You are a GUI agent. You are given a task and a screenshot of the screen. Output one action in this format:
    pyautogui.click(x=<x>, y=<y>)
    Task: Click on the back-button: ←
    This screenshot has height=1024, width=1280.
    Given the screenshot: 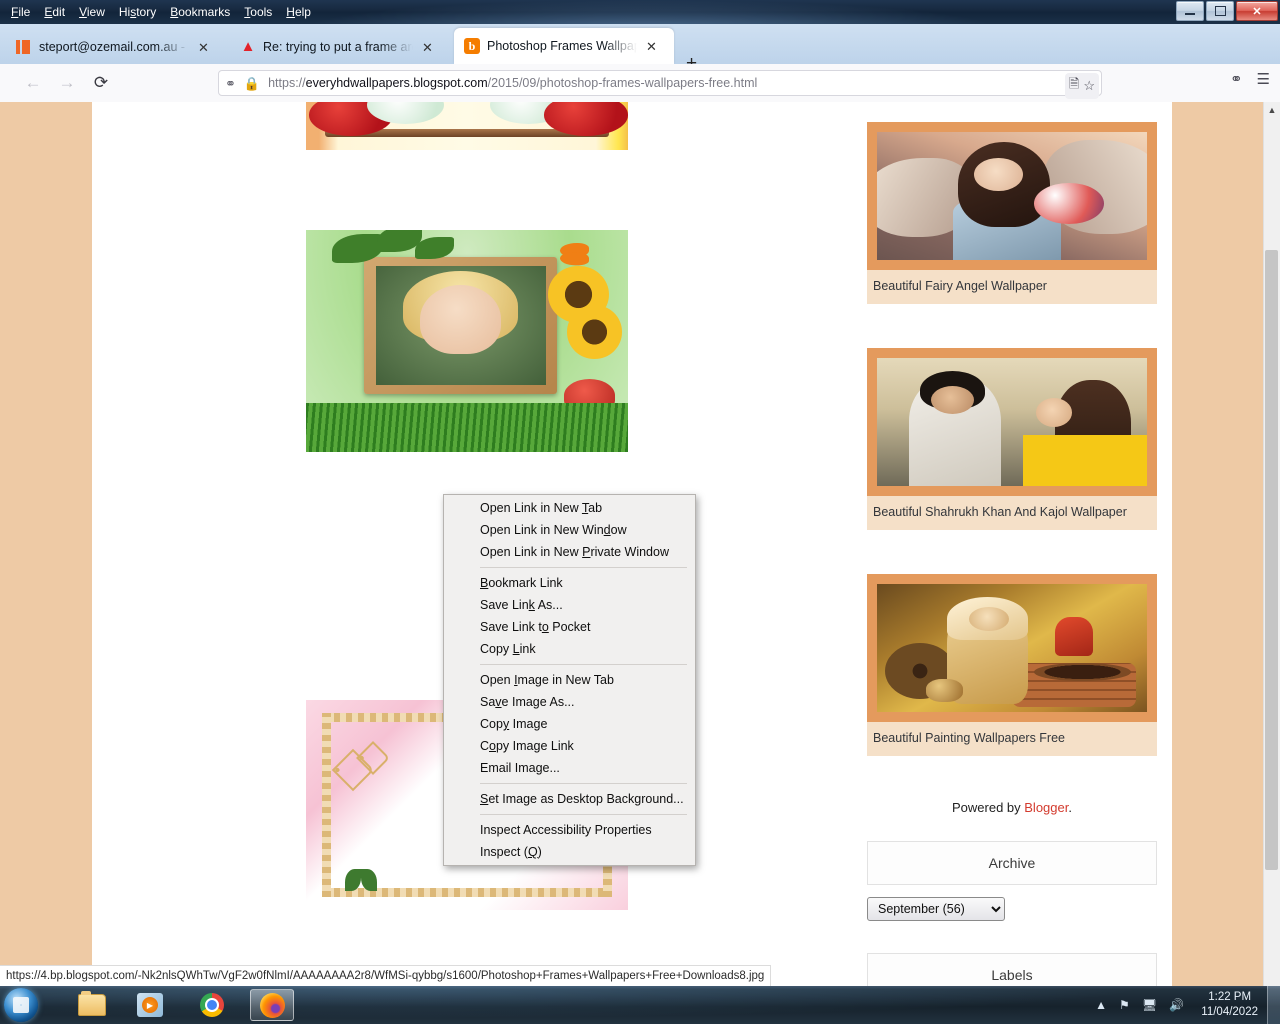 What is the action you would take?
    pyautogui.click(x=33, y=83)
    